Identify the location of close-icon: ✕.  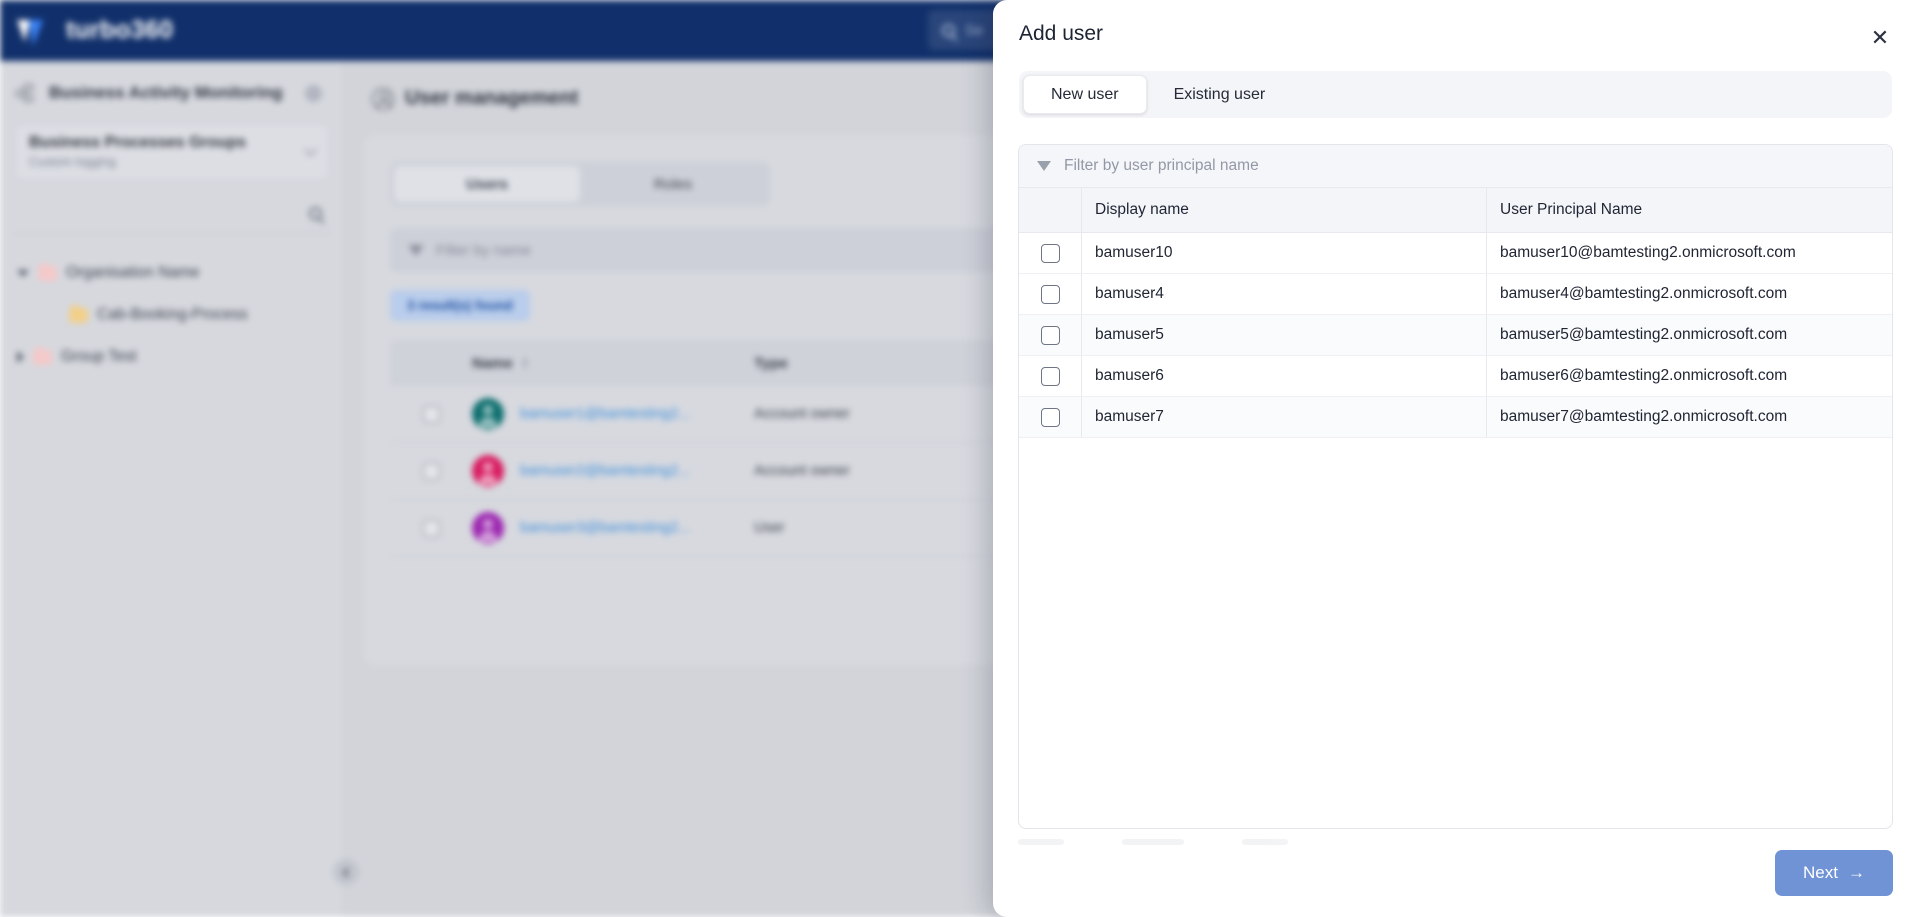
(1880, 38).